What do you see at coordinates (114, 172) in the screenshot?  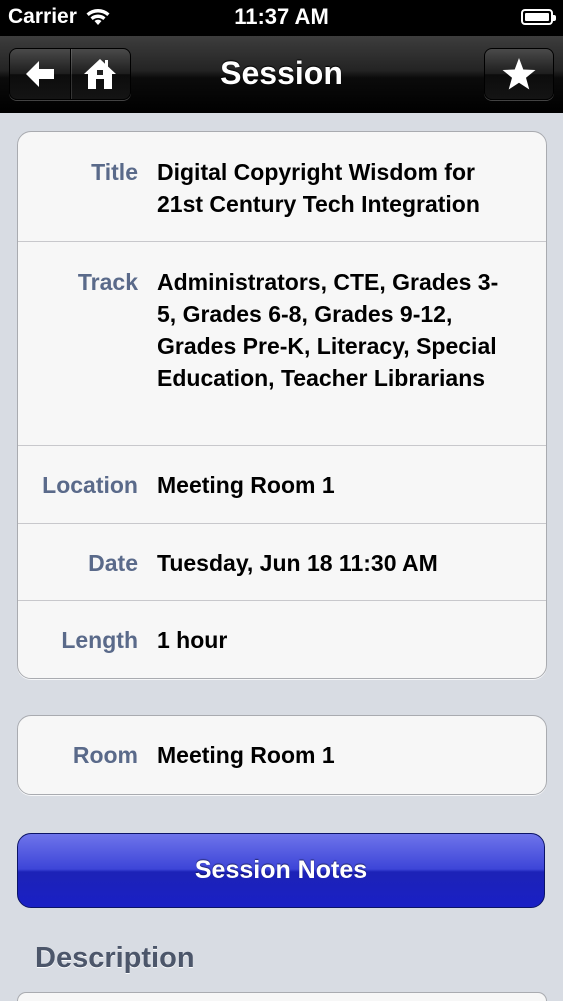 I see `detail-label: Title` at bounding box center [114, 172].